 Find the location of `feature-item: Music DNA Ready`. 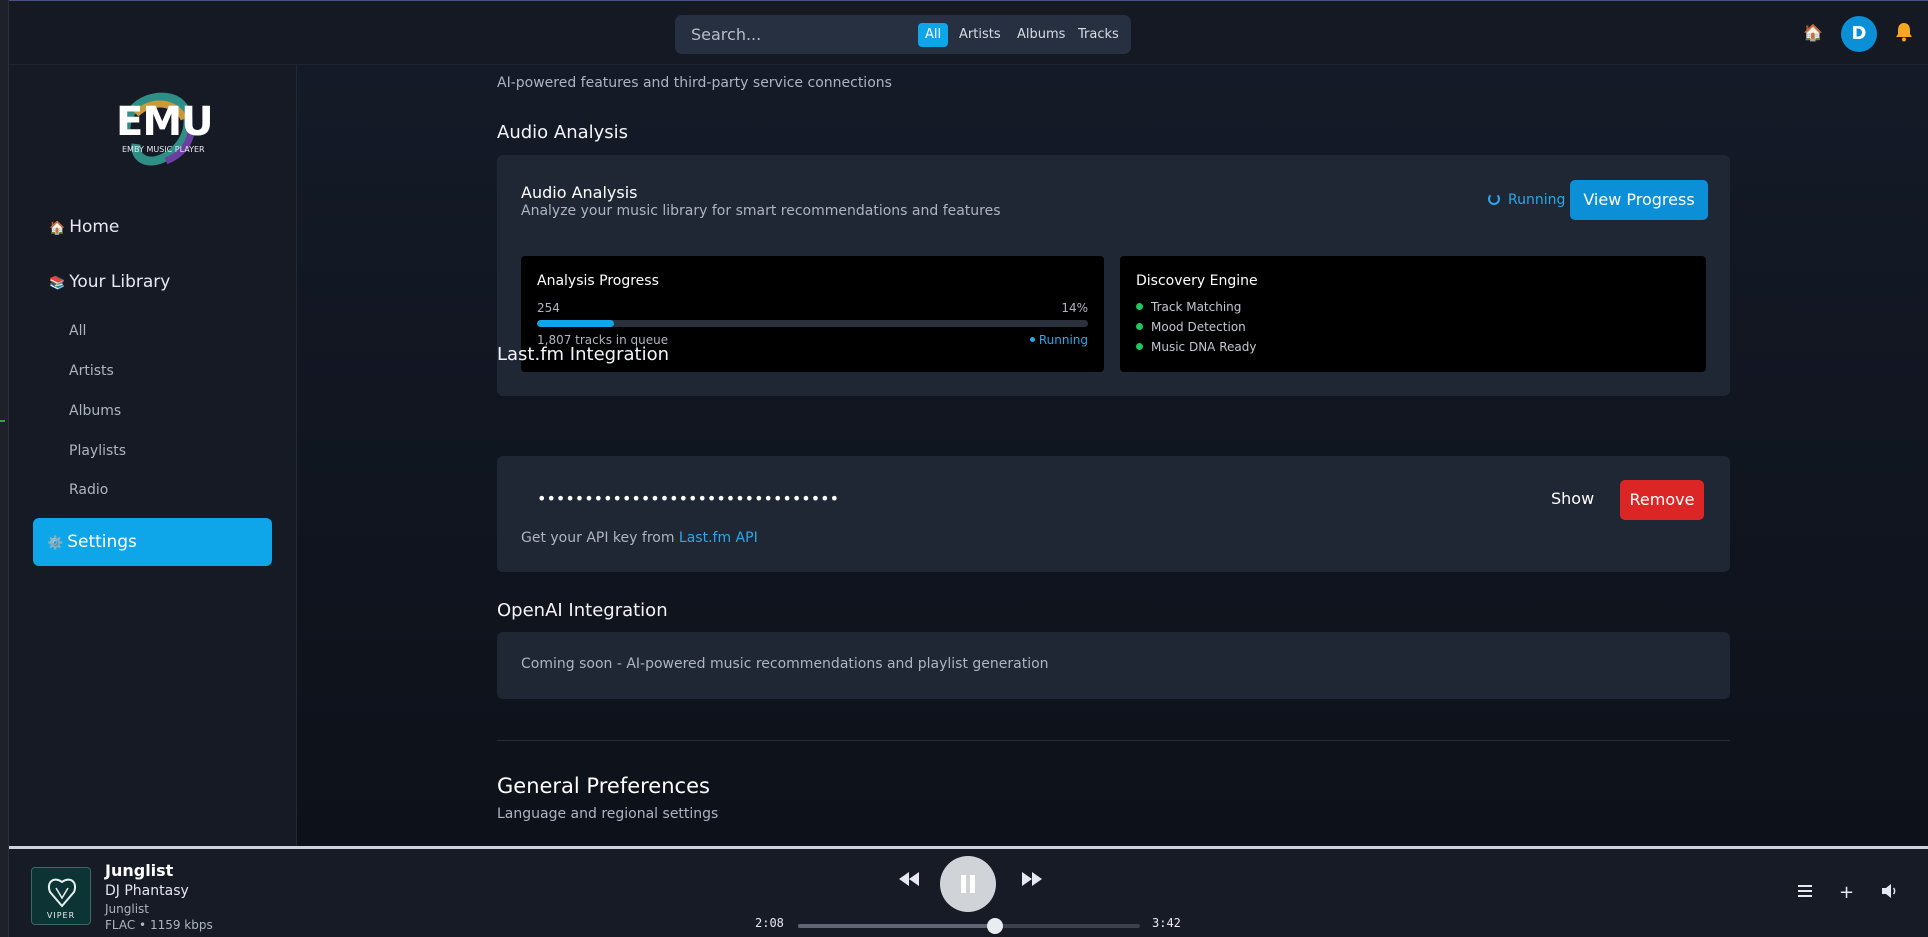

feature-item: Music DNA Ready is located at coordinates (1196, 347).